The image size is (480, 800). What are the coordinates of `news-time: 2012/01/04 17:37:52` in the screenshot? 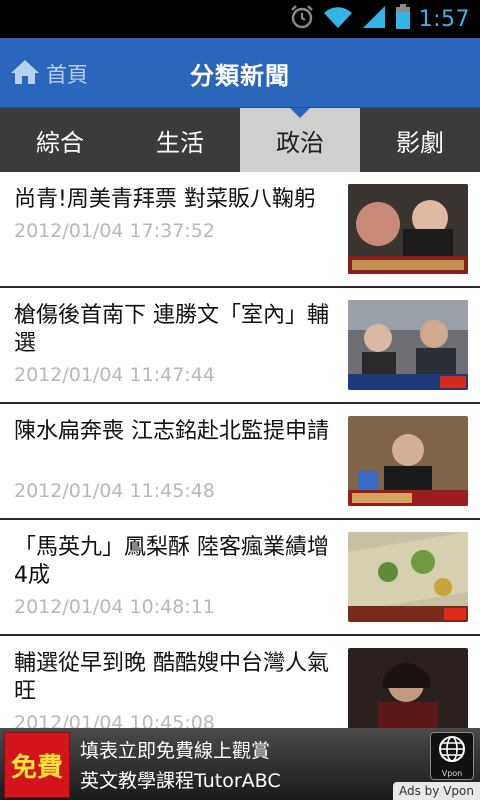 It's located at (114, 231).